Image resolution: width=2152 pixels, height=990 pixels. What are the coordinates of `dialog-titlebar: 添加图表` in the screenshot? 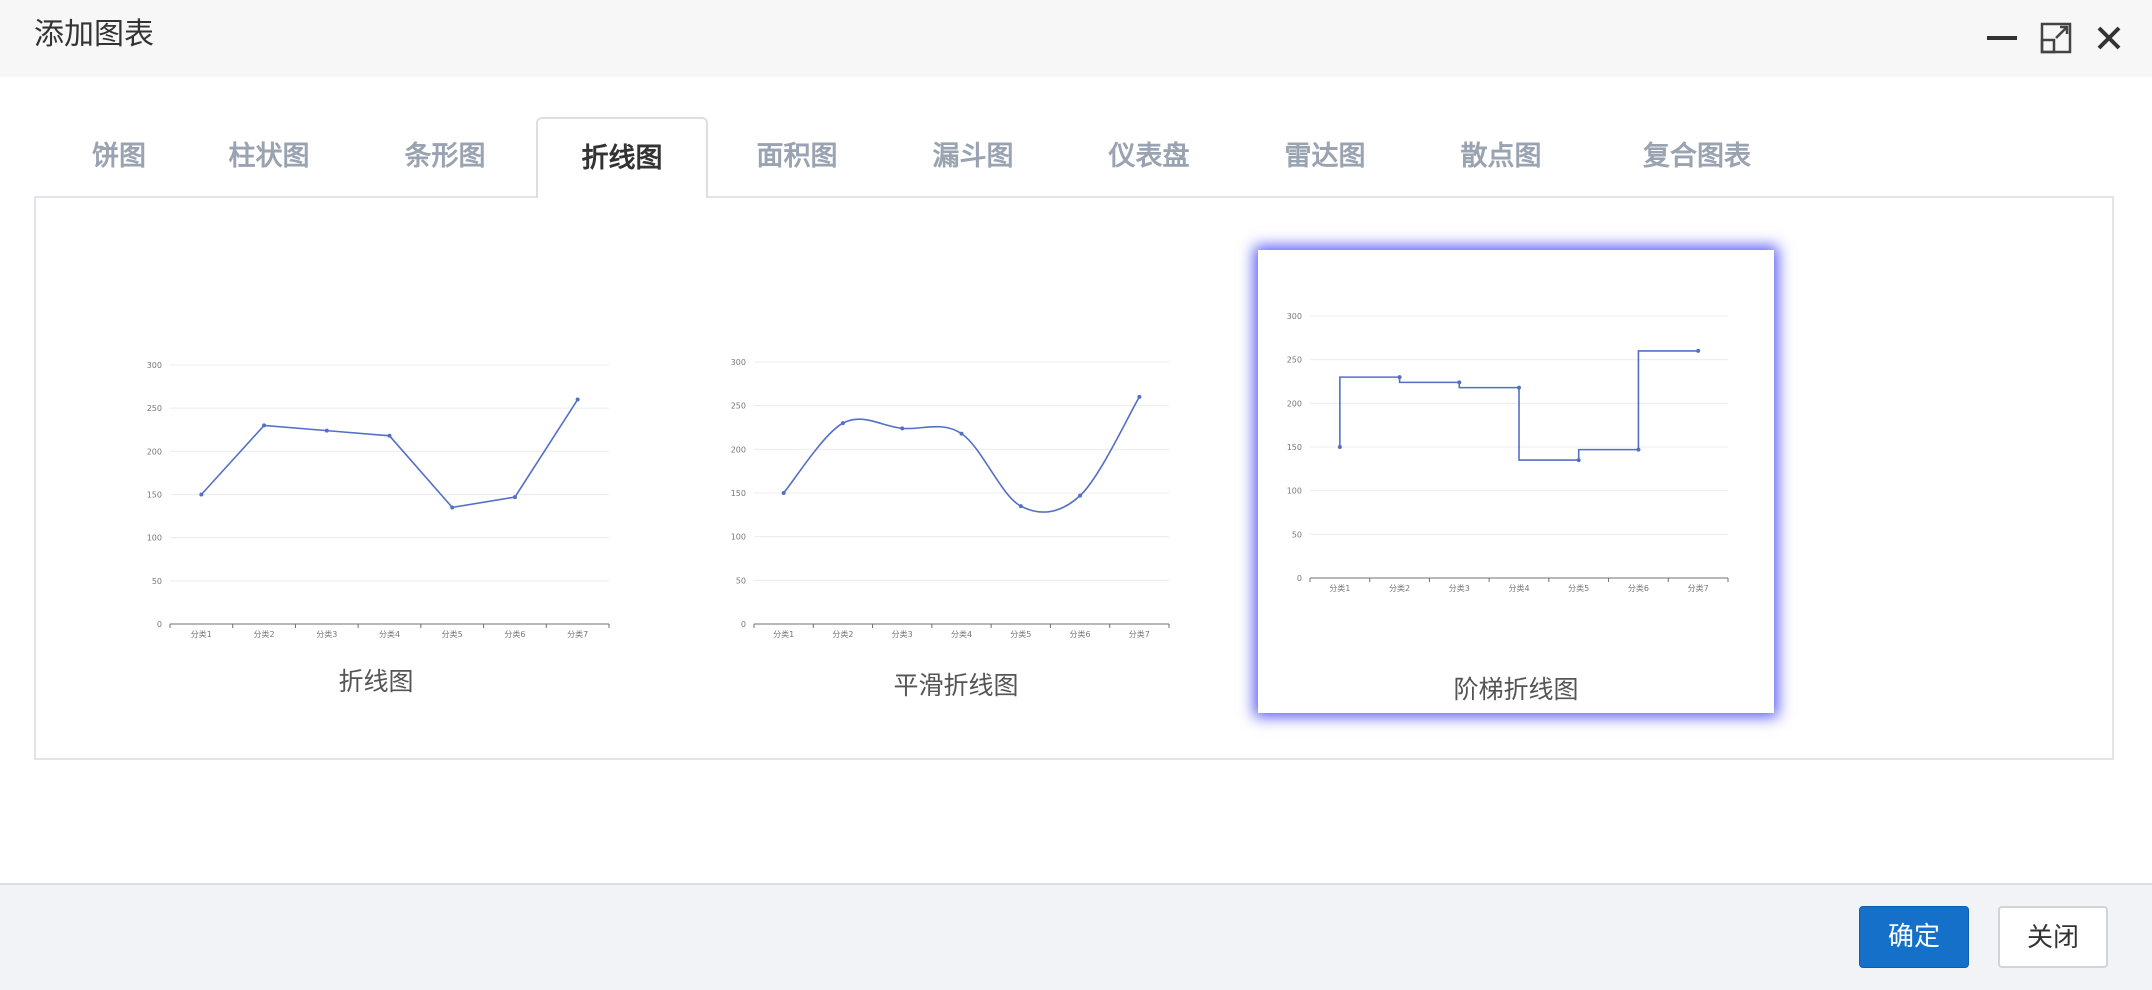 It's located at (1076, 38).